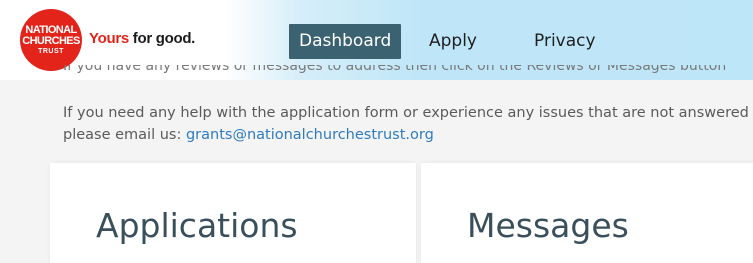  Describe the element at coordinates (310, 135) in the screenshot. I see `help-email-link: grants@nationalchurchestrust.org` at that location.